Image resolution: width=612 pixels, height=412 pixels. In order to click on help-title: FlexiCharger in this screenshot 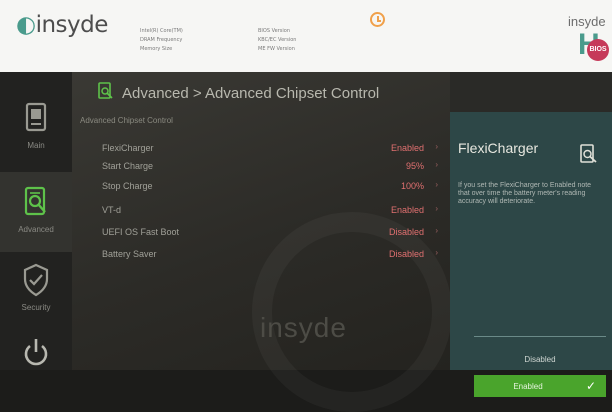, I will do `click(498, 148)`.